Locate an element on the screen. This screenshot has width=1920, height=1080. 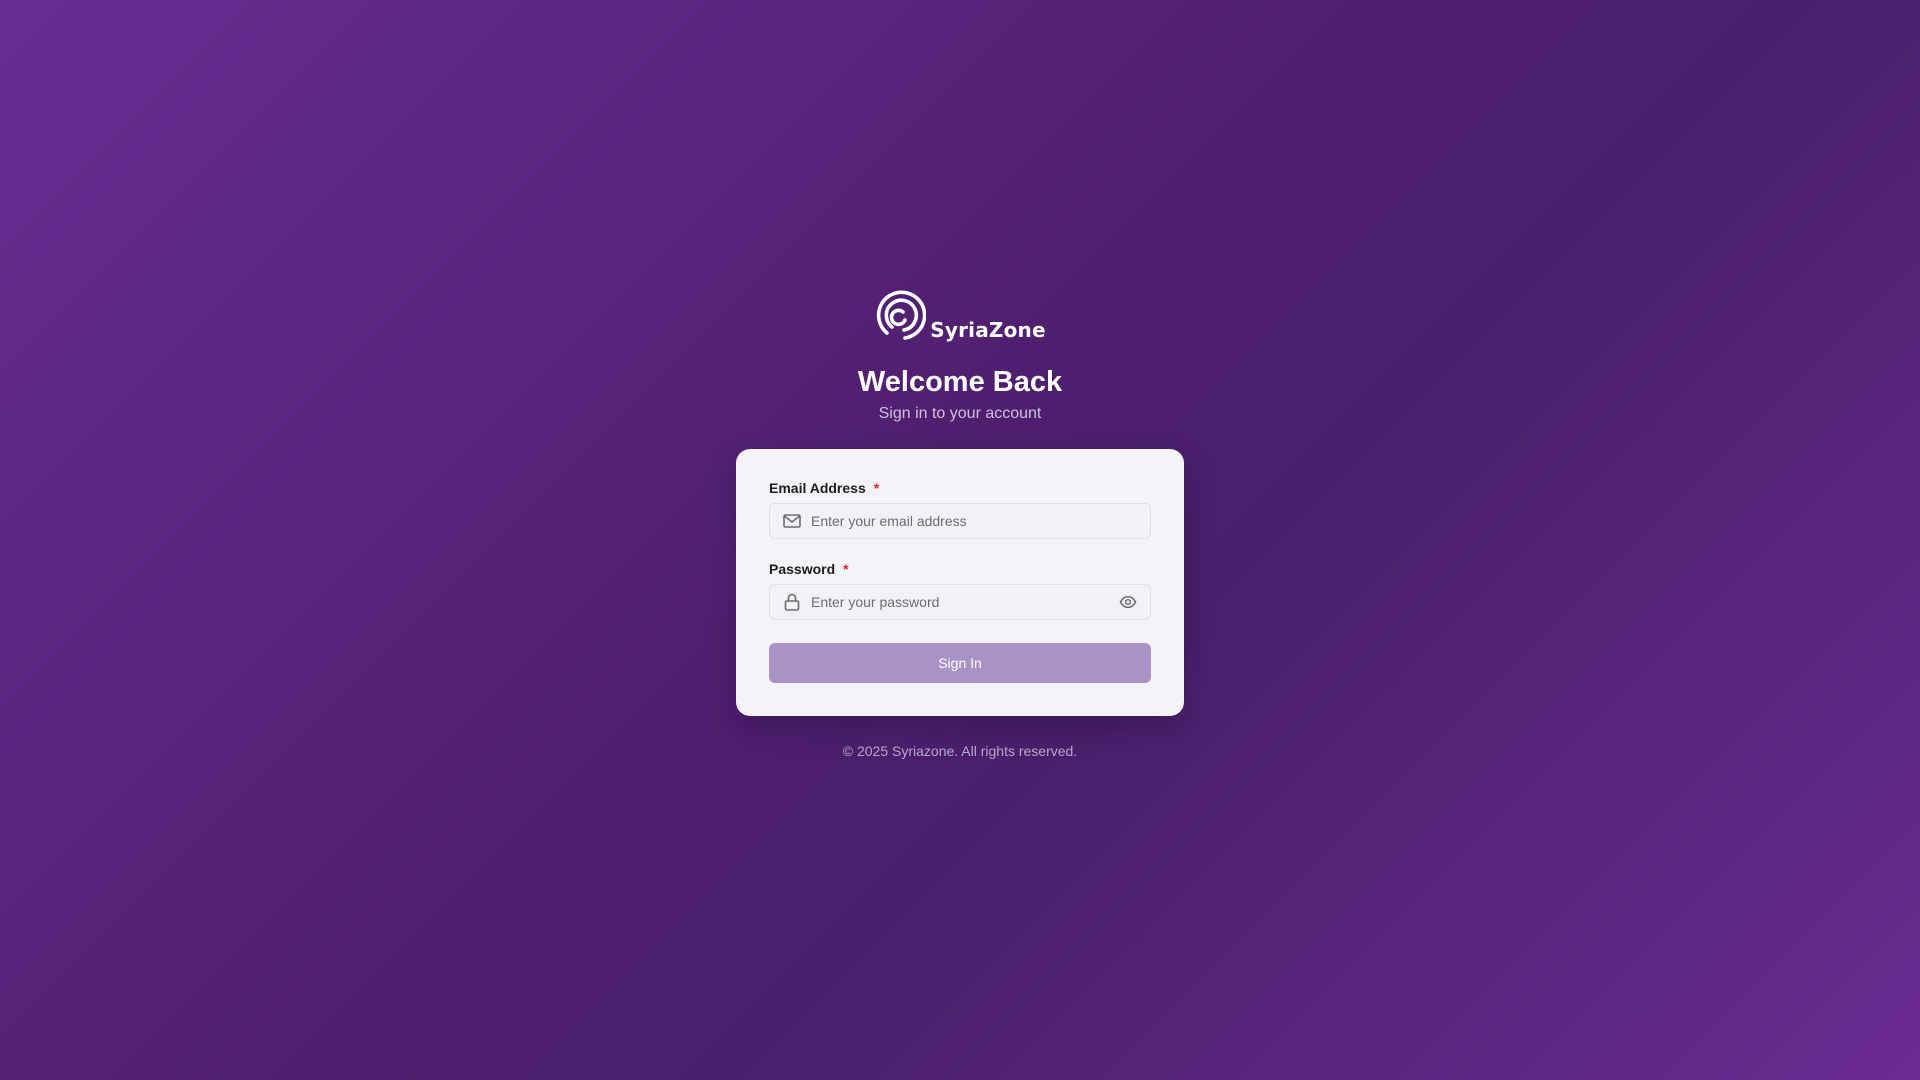
email-field-group: Email Address * is located at coordinates (960, 509).